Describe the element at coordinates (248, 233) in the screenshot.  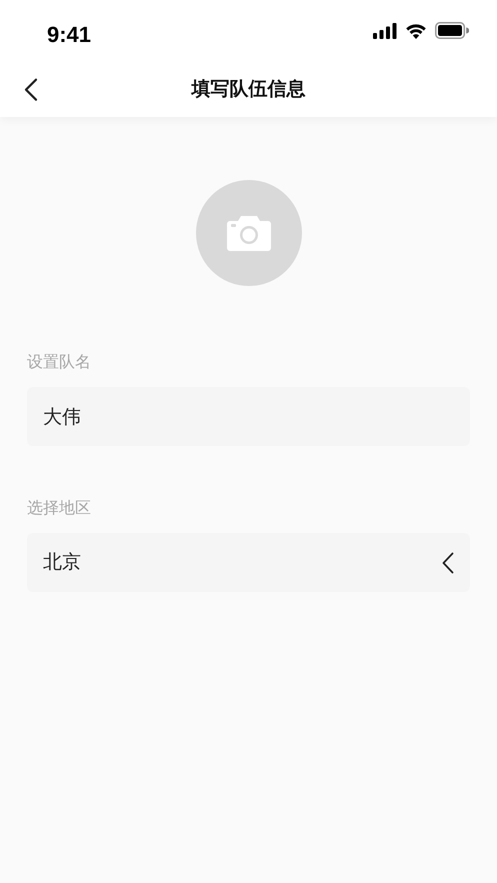
I see `camera-icon` at that location.